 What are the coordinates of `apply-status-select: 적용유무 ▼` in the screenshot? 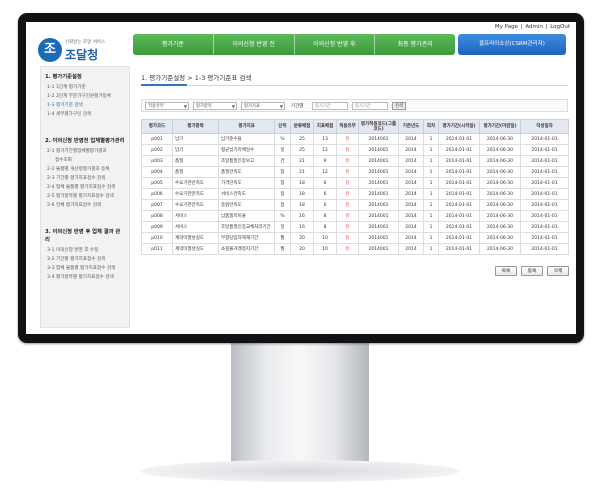 It's located at (167, 106).